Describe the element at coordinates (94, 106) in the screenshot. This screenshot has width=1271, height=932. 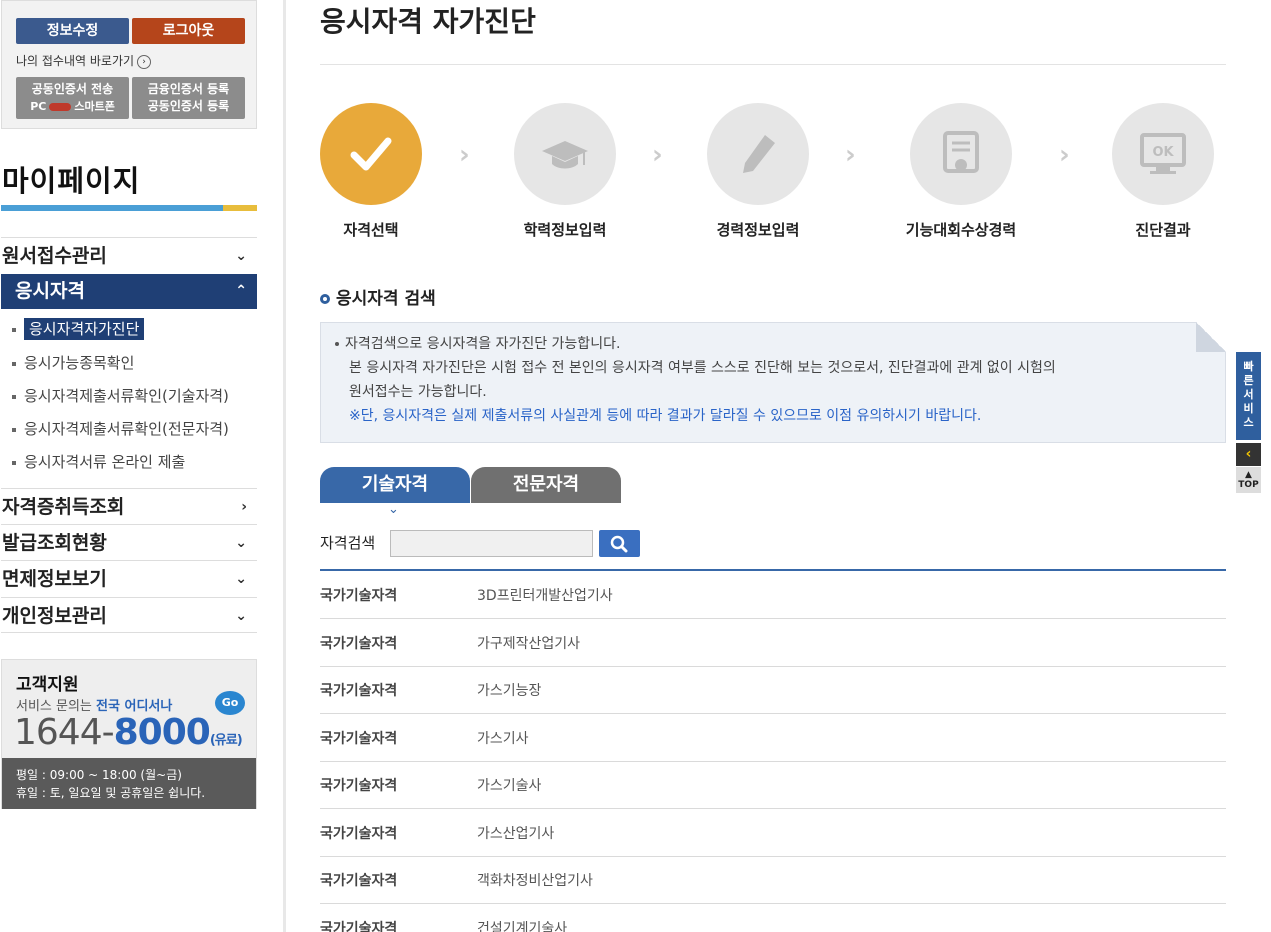
I see `cert-transfer-phone: 스마트폰` at that location.